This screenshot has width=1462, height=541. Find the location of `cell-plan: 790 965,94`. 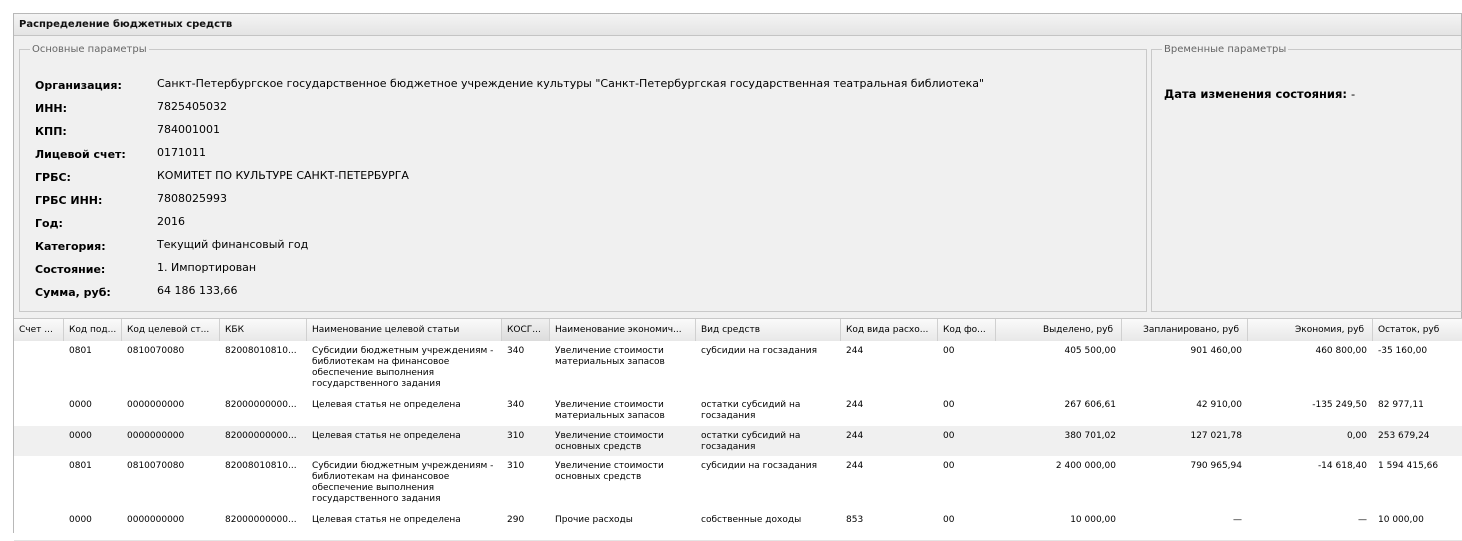

cell-plan: 790 965,94 is located at coordinates (1216, 466).